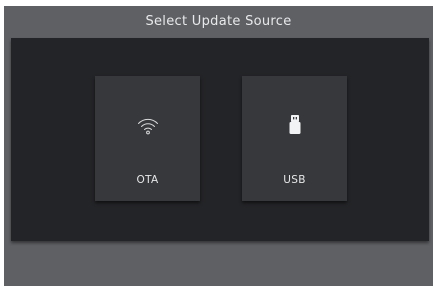 Image resolution: width=437 pixels, height=289 pixels. I want to click on ota-source-button: OTA, so click(147, 138).